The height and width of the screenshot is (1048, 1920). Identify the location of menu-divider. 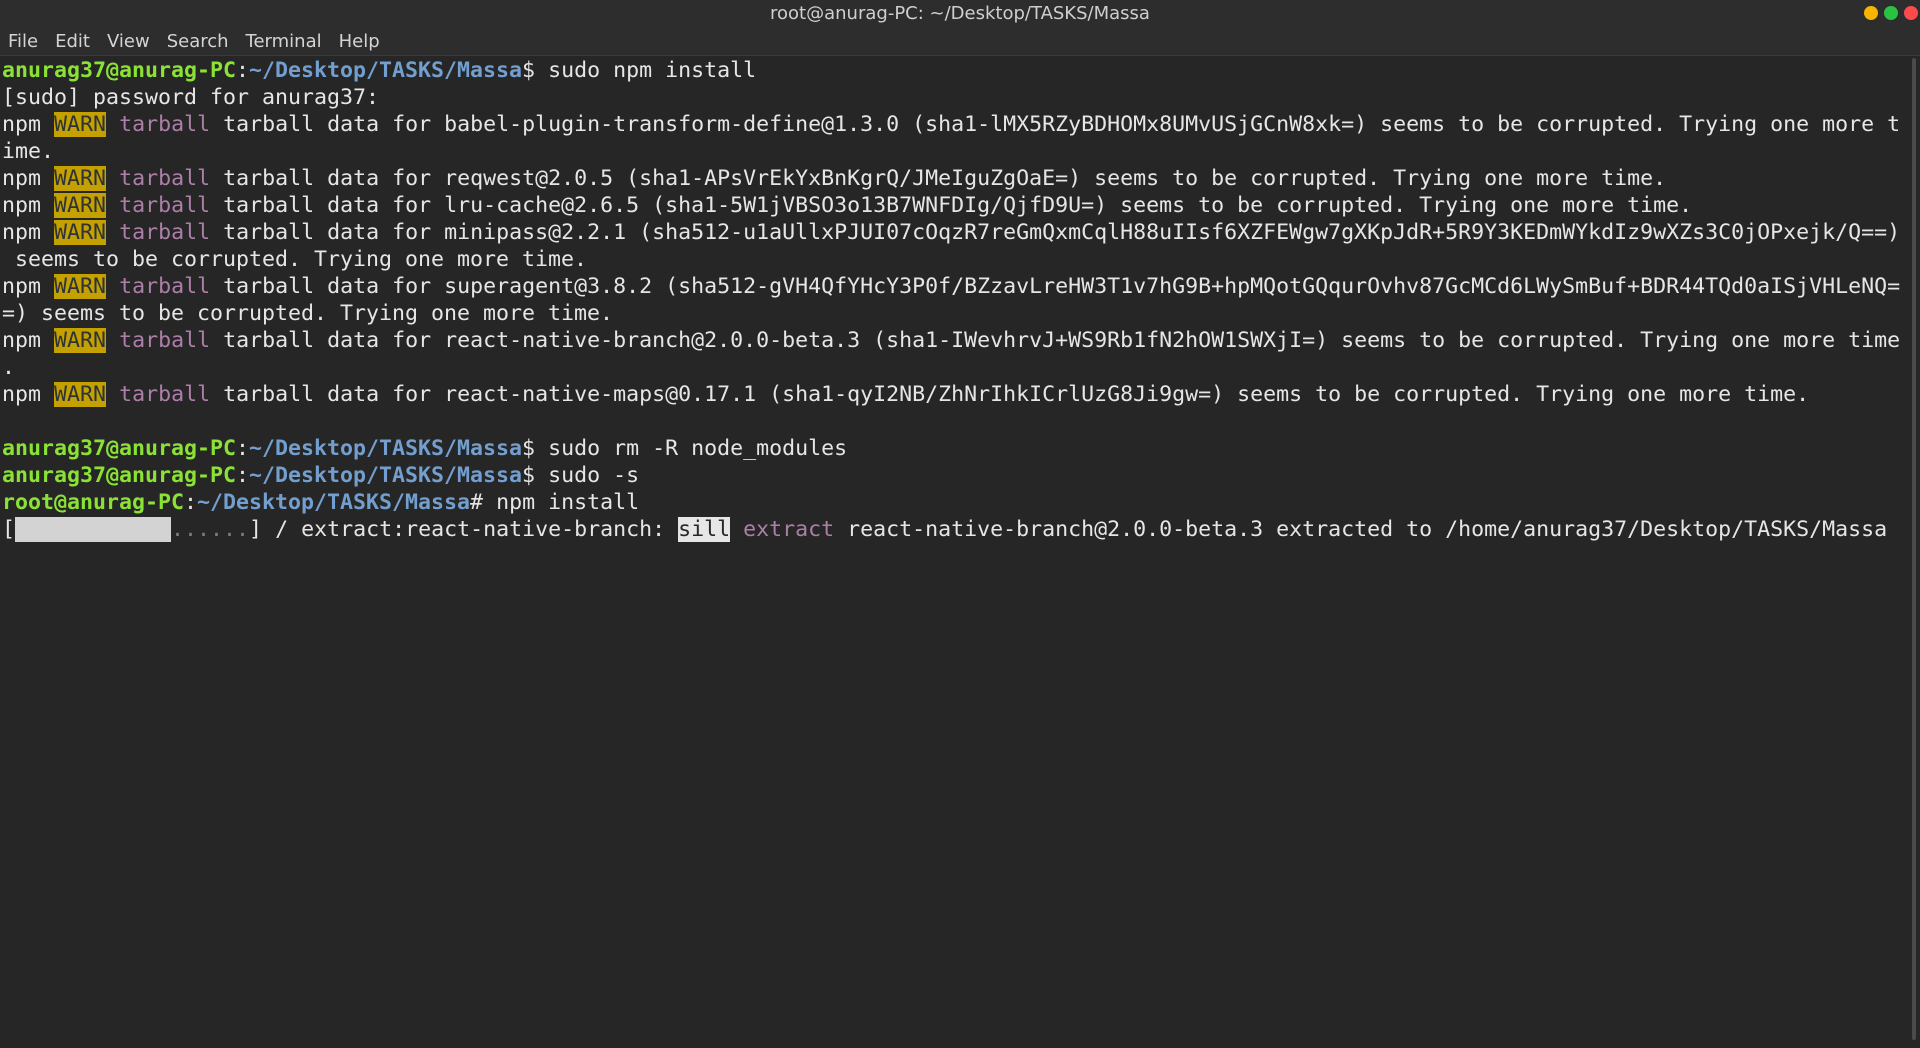
(960, 55).